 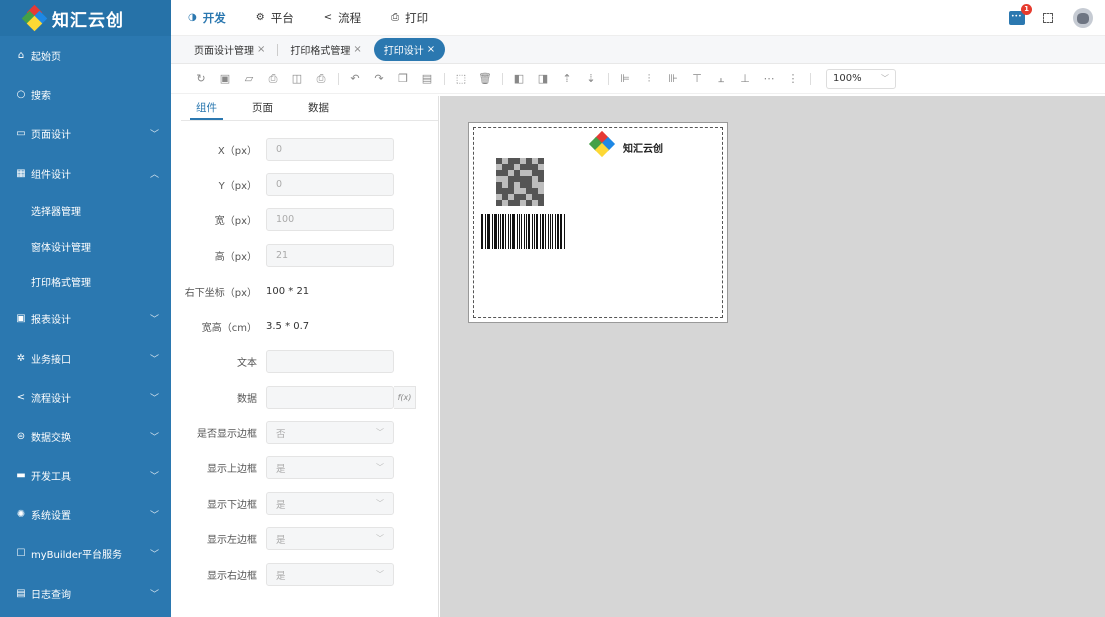 I want to click on qr-code-icon, so click(x=520, y=182).